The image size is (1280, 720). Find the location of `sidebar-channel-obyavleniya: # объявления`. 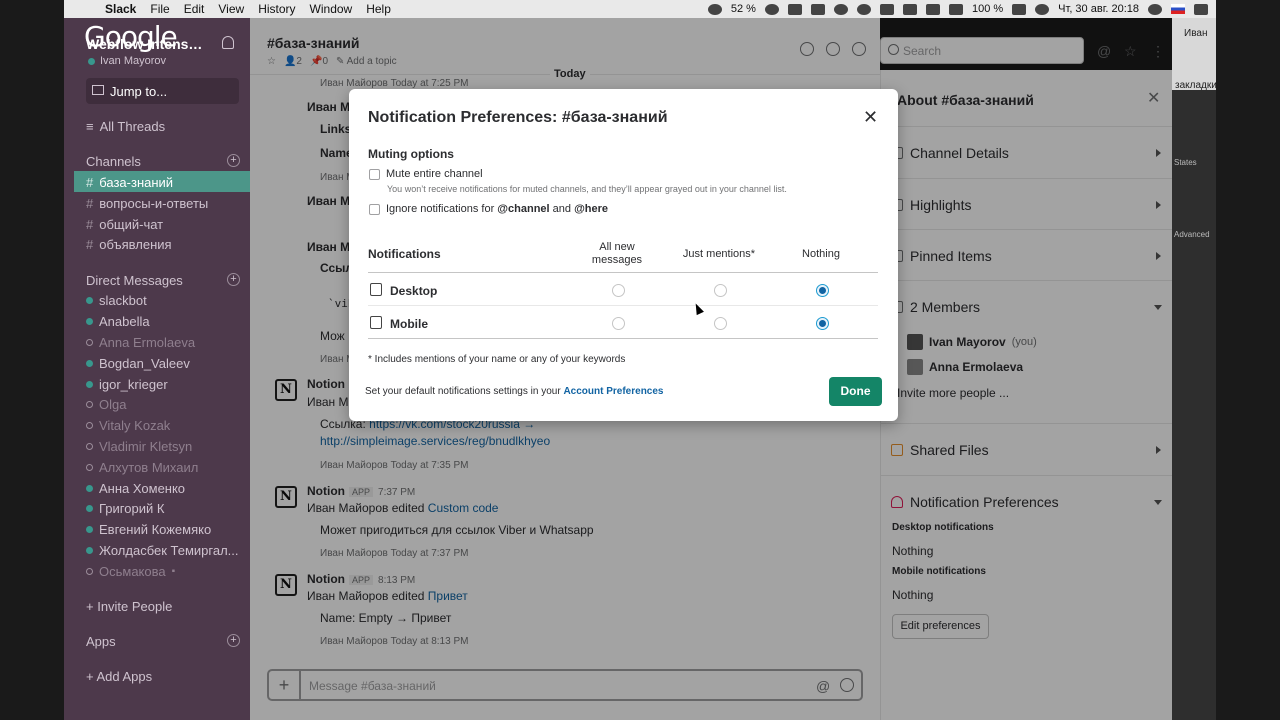

sidebar-channel-obyavleniya: # объявления is located at coordinates (129, 244).